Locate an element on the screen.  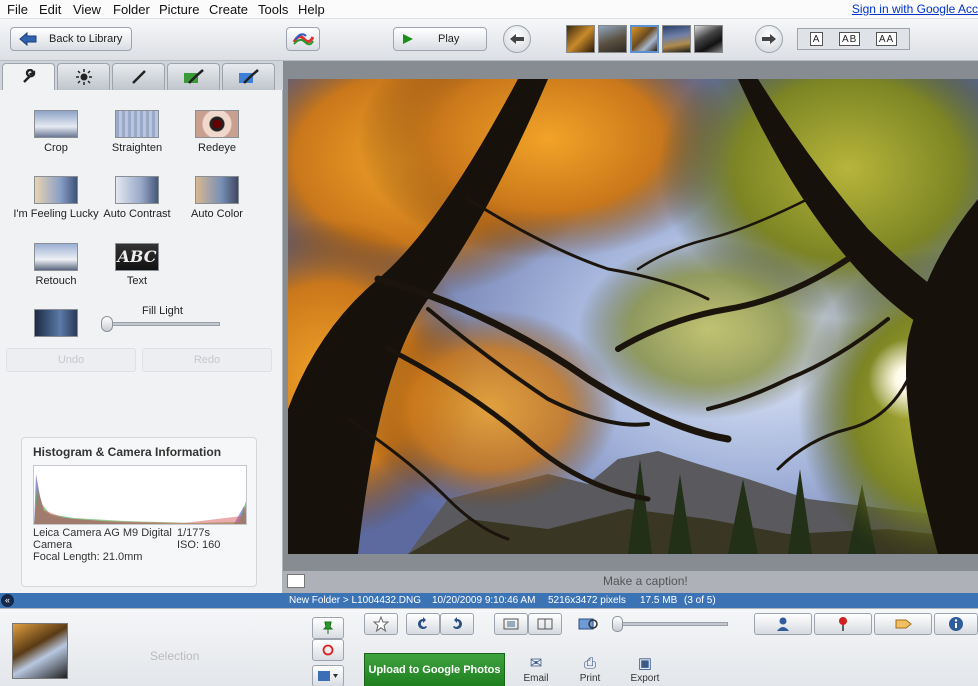
auto-color-tool: Auto Color is located at coordinates (217, 198).